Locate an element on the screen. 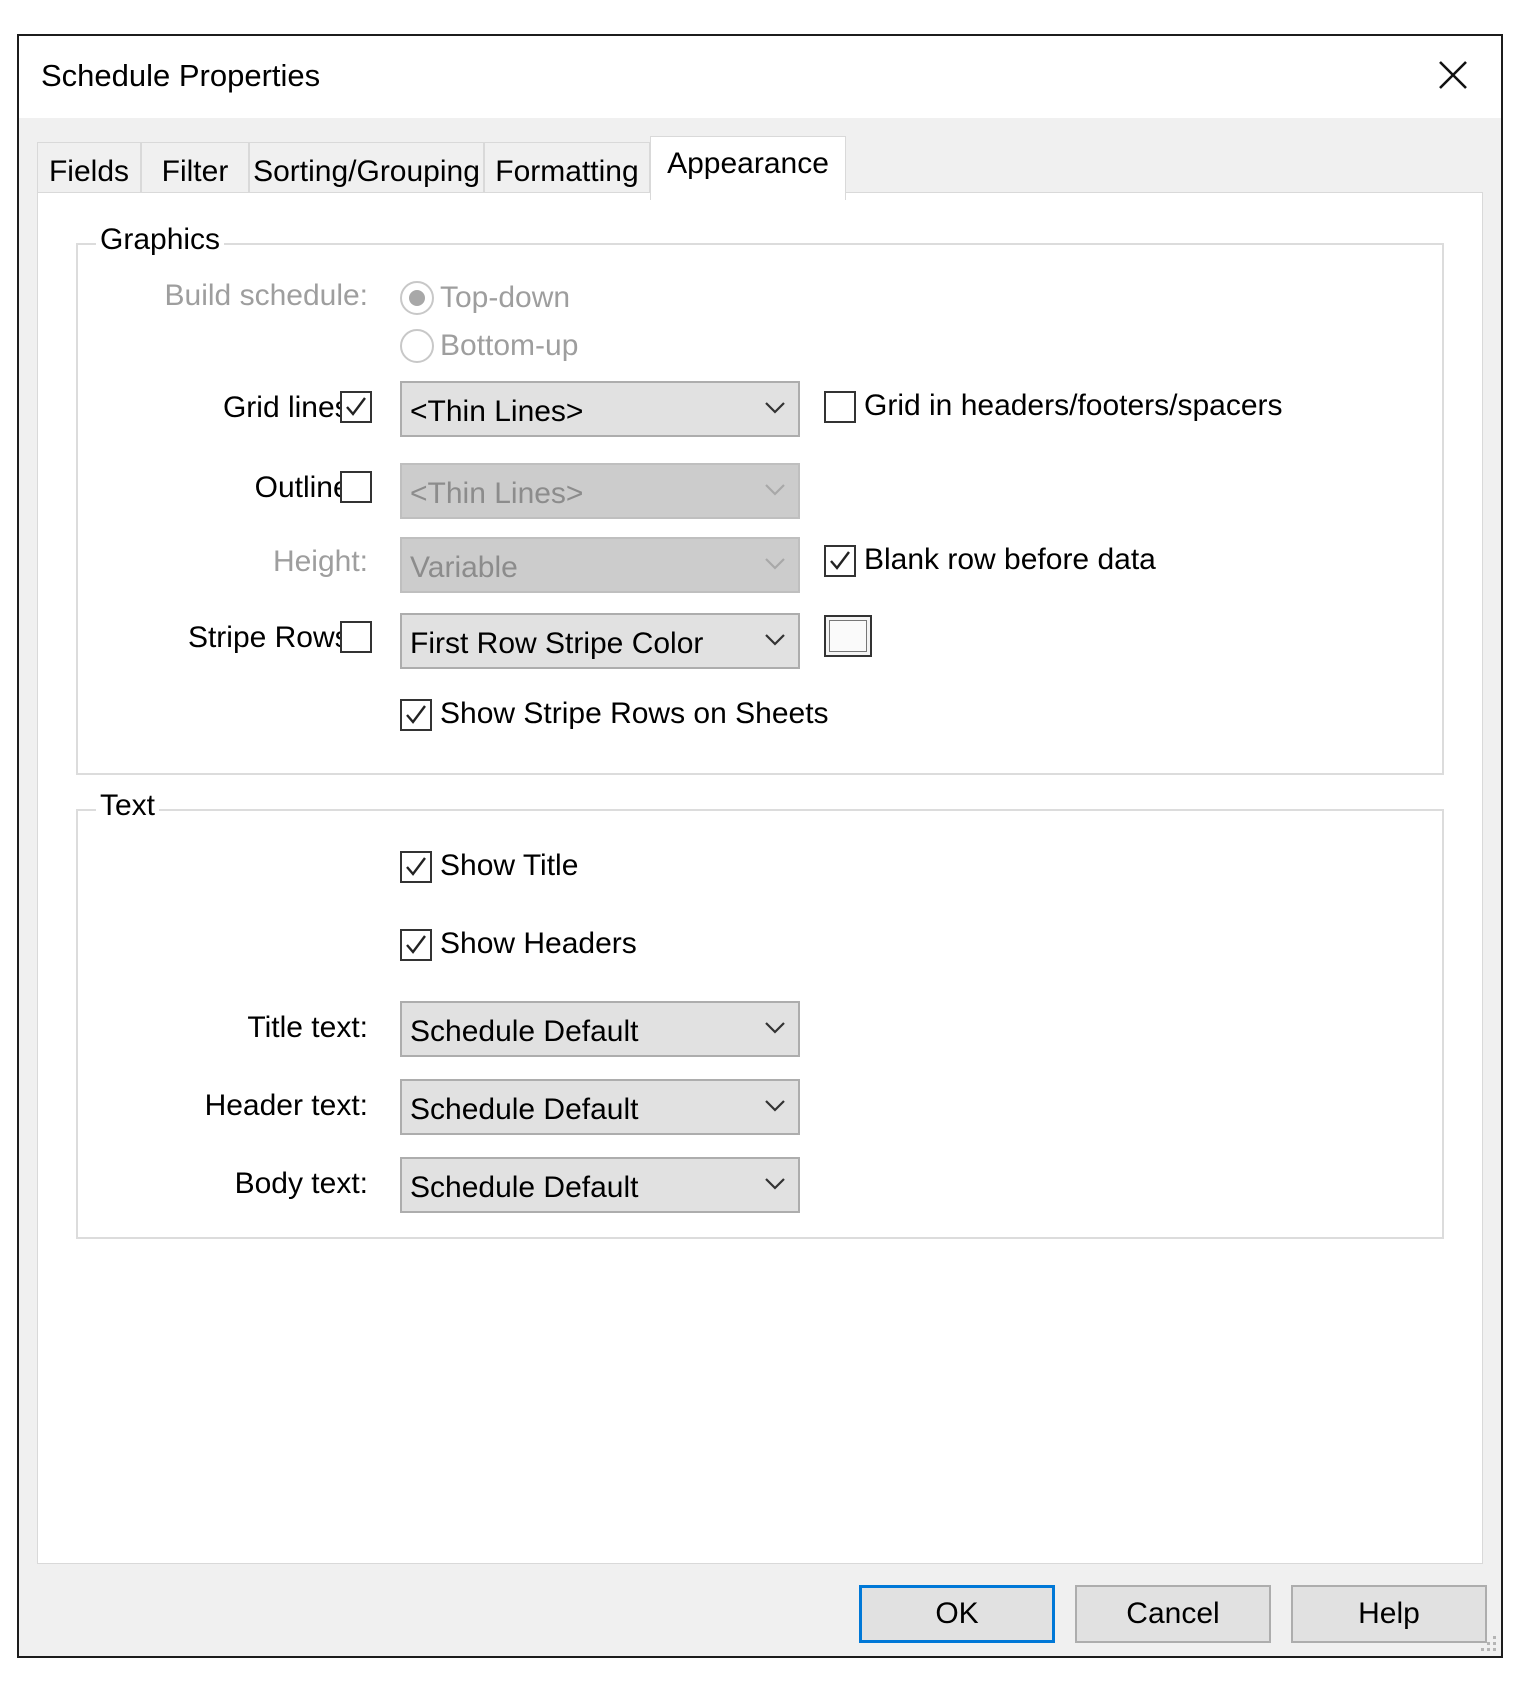 The width and height of the screenshot is (1520, 1694). close-icon is located at coordinates (1453, 75).